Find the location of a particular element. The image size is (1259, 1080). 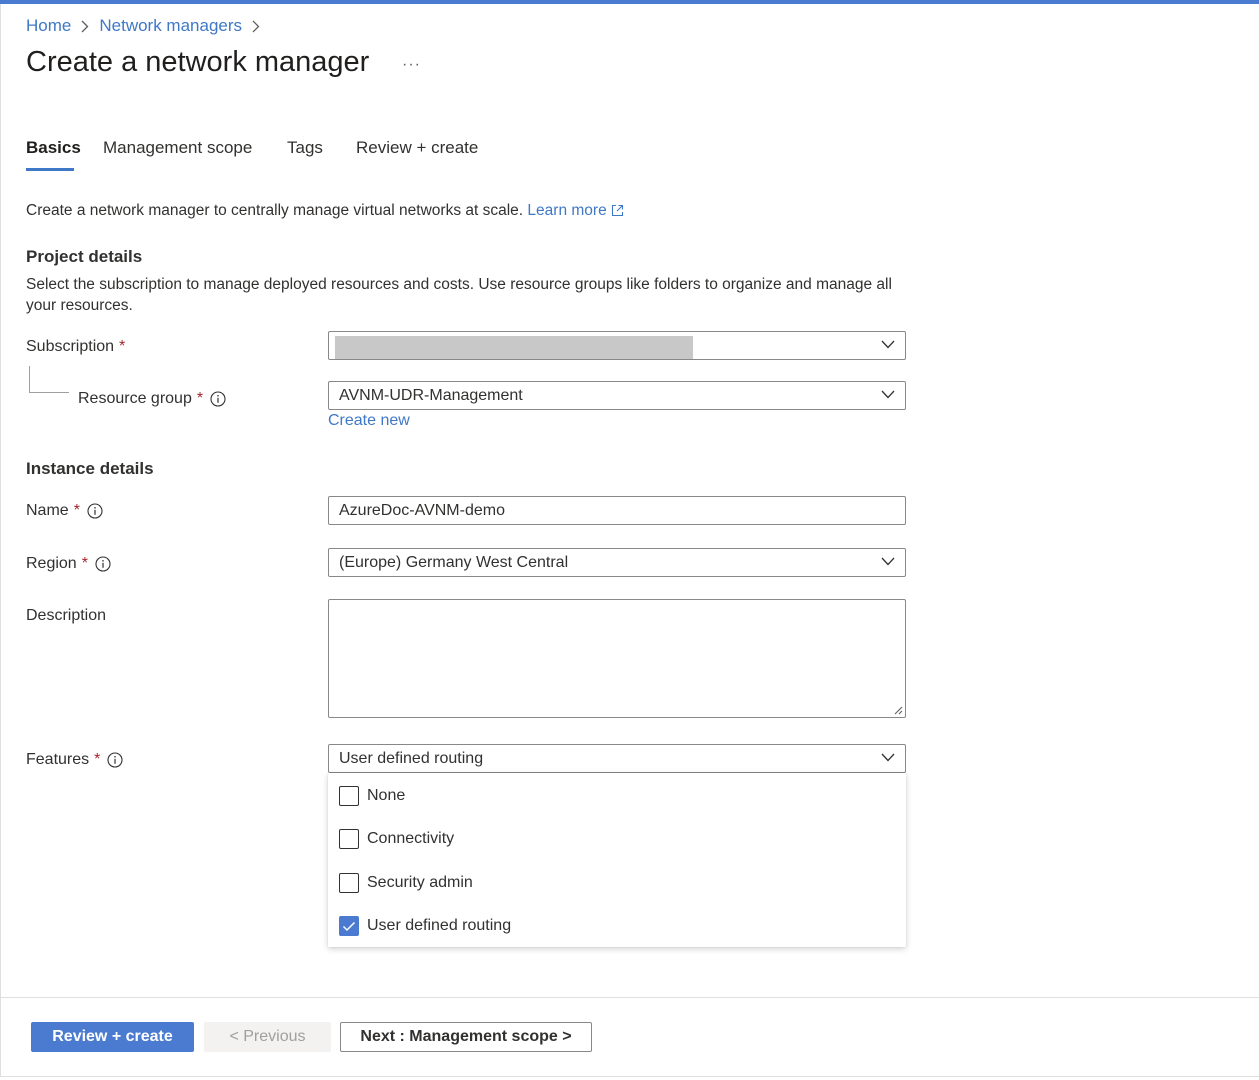

resource-group-label: Resource group * is located at coordinates (152, 399).